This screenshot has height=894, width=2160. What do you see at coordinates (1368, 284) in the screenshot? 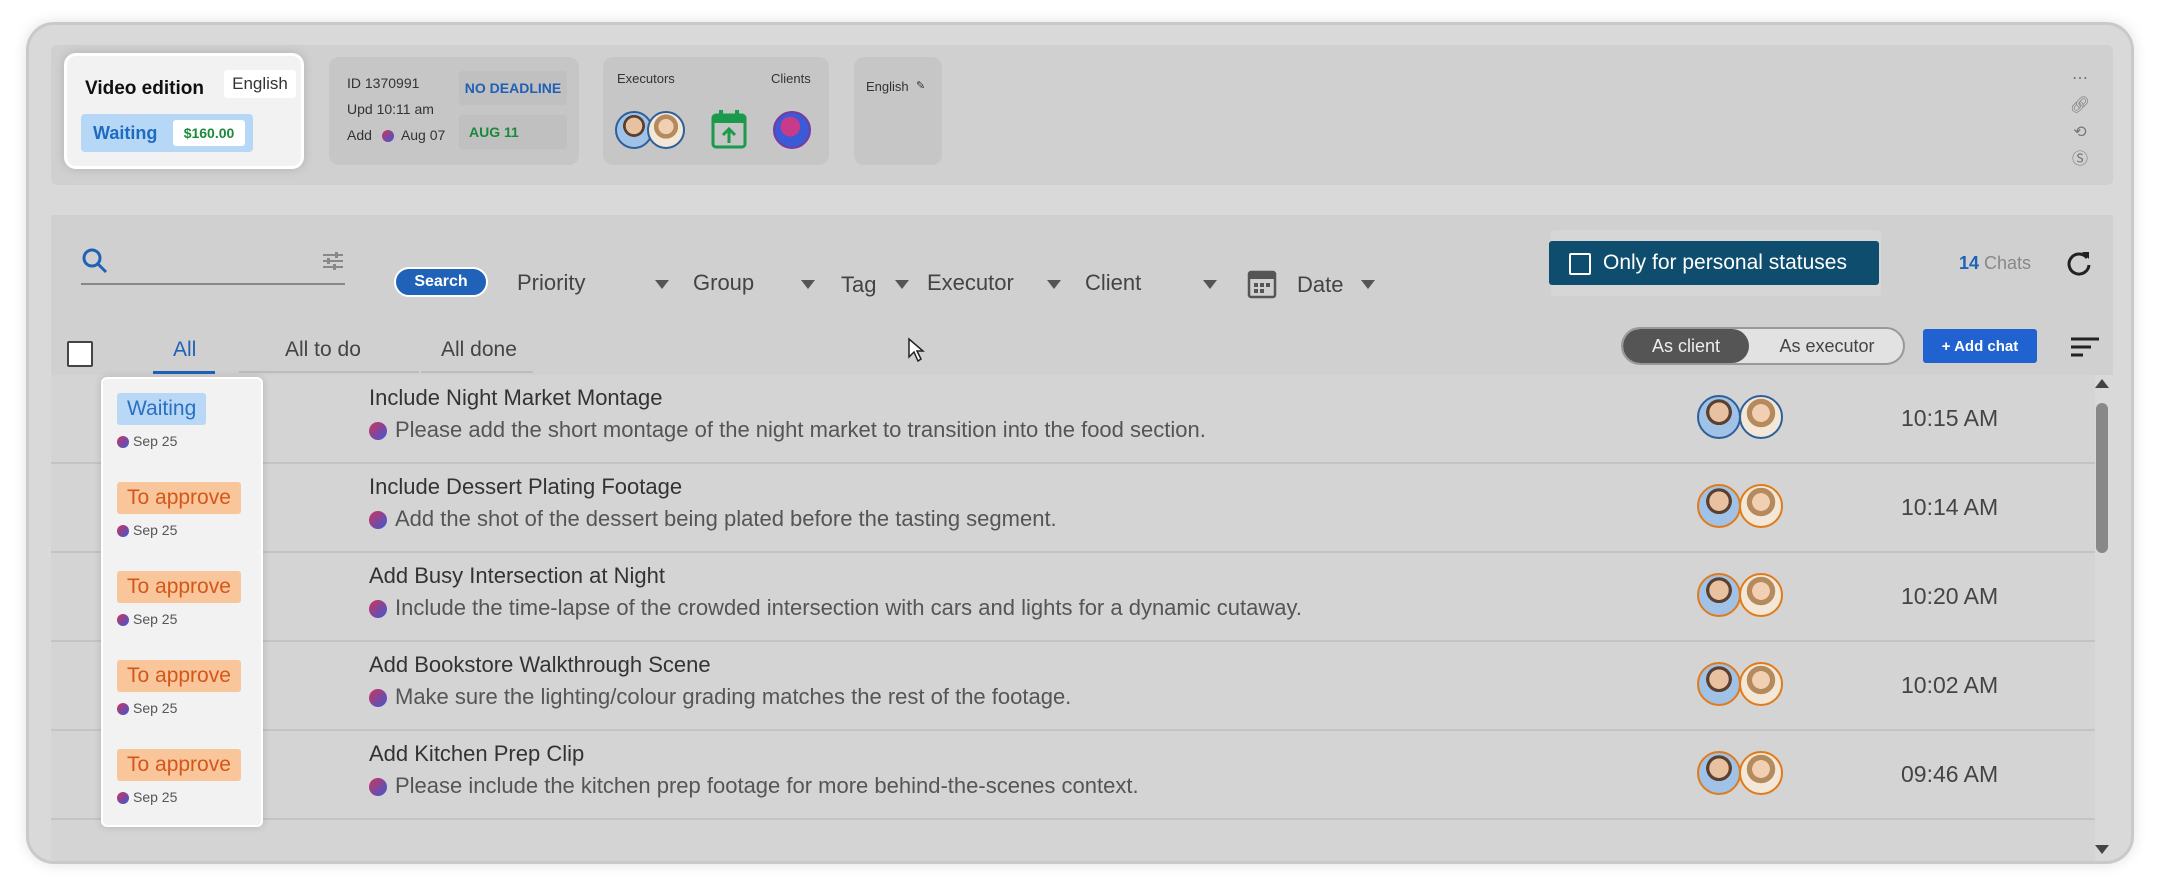
I see `date-chevron-down-icon` at bounding box center [1368, 284].